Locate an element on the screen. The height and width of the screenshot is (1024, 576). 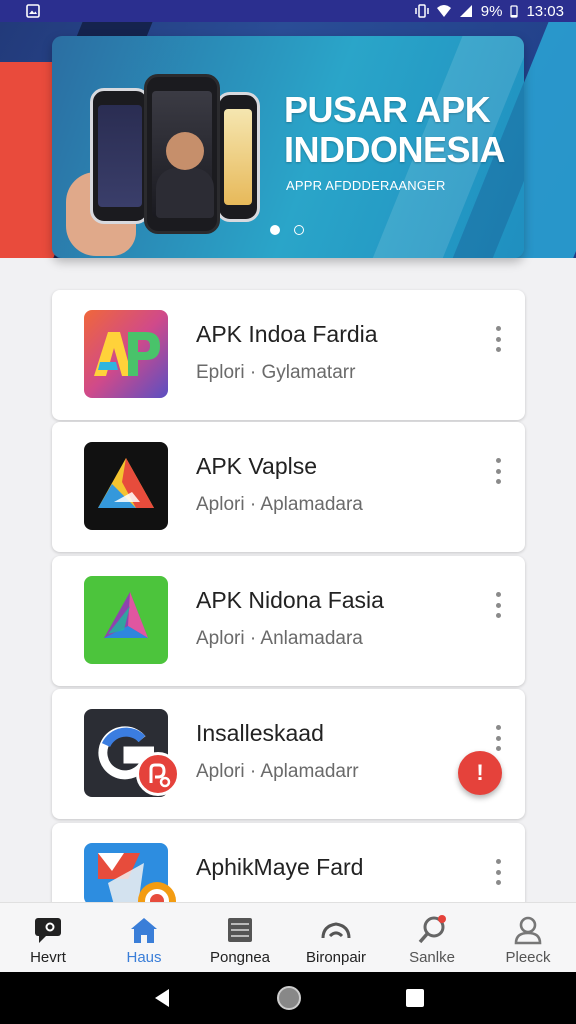
app-meta: Aplori · Aplamadarr is located at coordinates (277, 771).